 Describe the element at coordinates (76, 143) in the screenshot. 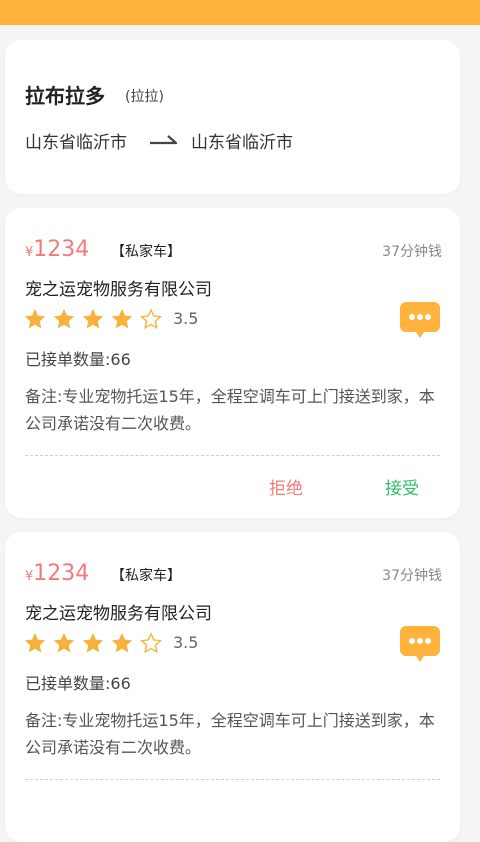

I see `route-origin: 山东省临沂市` at that location.